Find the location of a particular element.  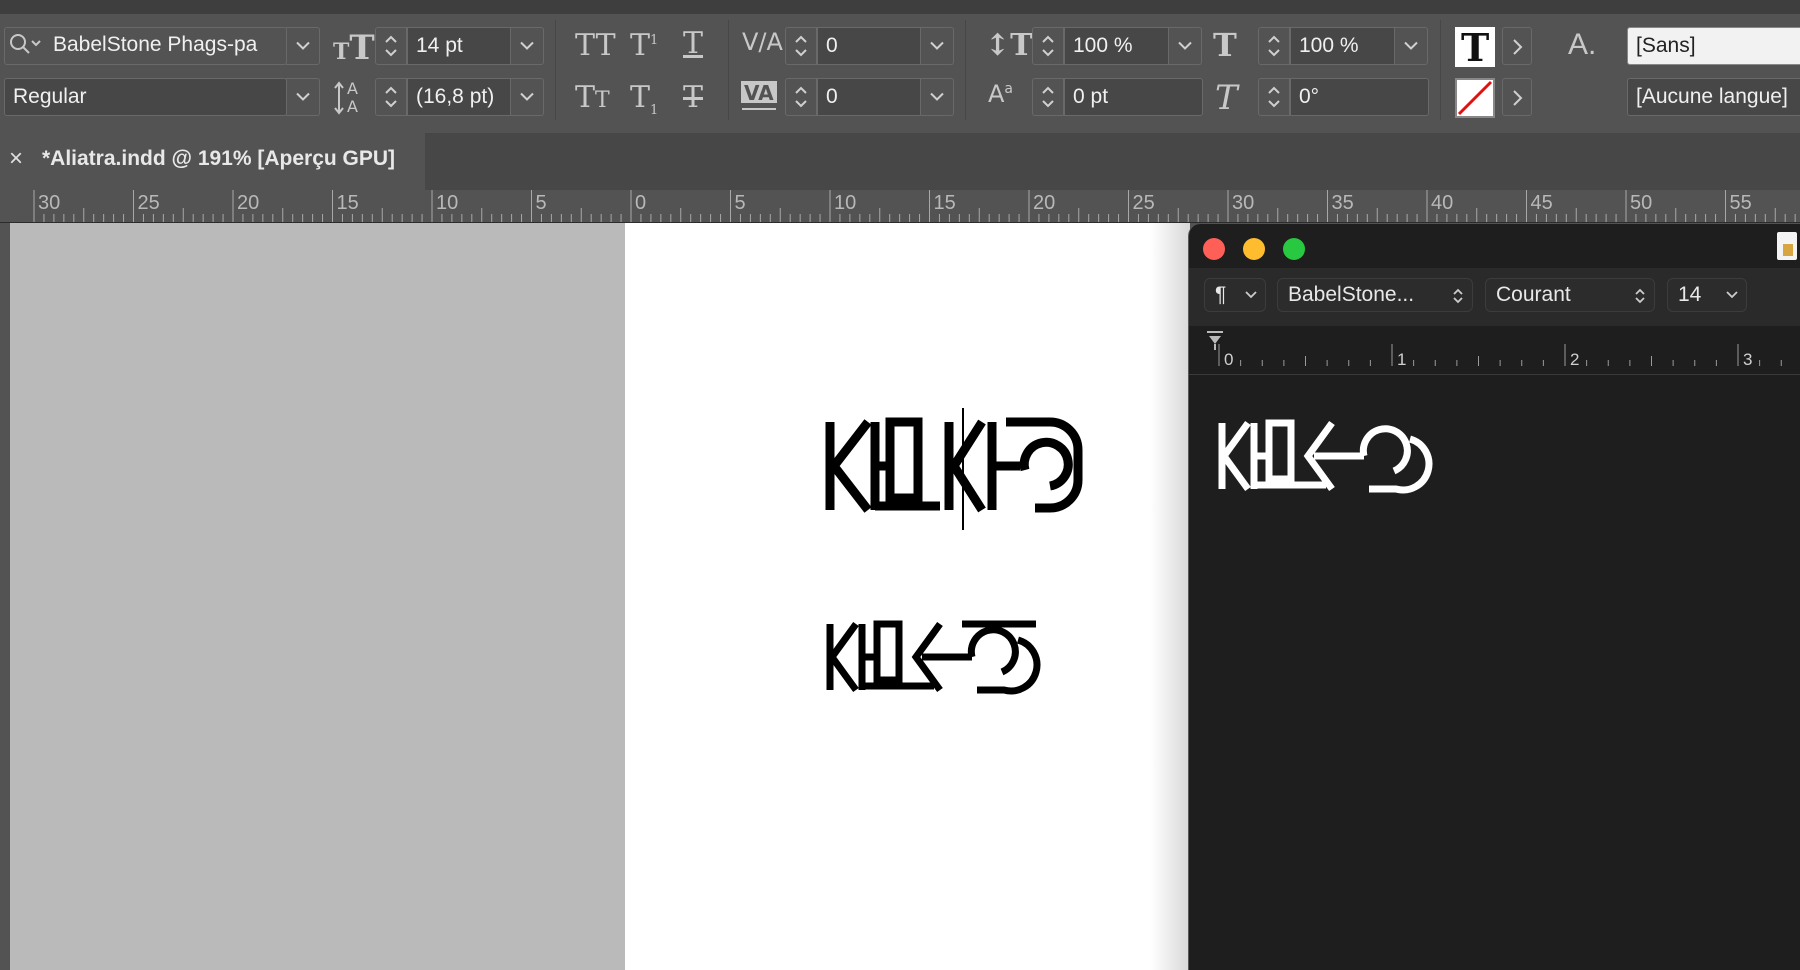

font-size-label: 14 is located at coordinates (1690, 294).